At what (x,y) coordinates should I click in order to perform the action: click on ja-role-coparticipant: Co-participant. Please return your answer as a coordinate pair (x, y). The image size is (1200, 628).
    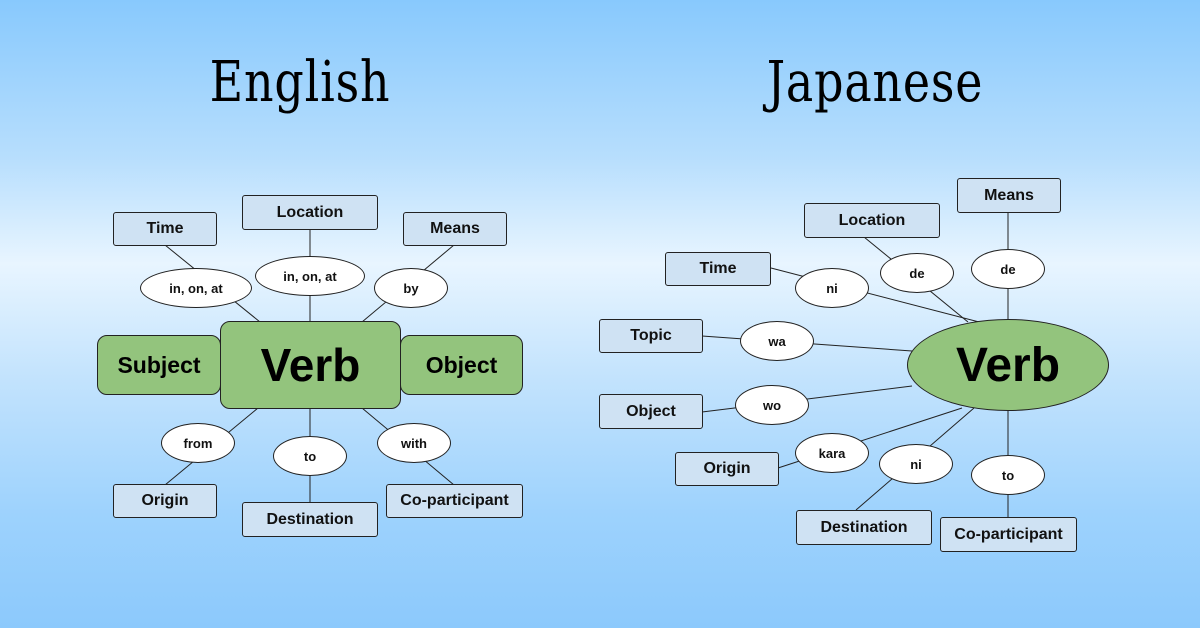
    Looking at the image, I should click on (1008, 534).